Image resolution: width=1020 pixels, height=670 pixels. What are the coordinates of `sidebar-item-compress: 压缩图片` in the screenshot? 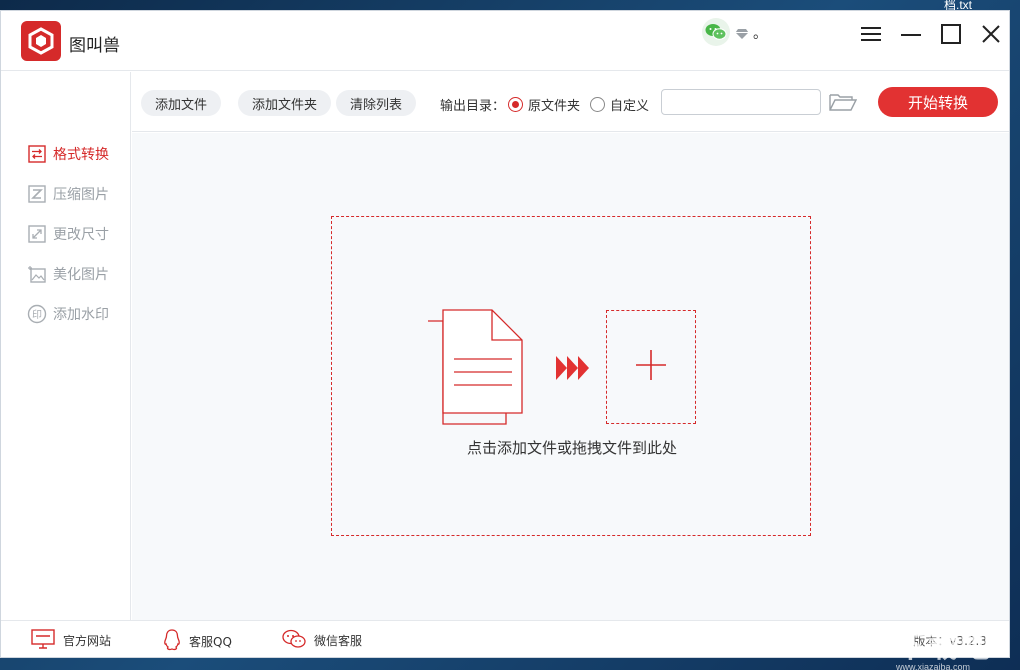 It's located at (68, 194).